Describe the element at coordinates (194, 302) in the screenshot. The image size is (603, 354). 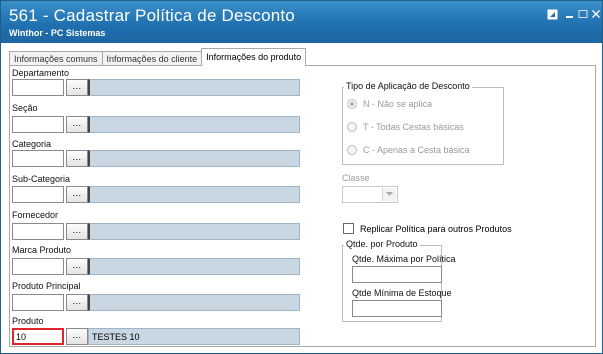
I see `produto-principal-description` at that location.